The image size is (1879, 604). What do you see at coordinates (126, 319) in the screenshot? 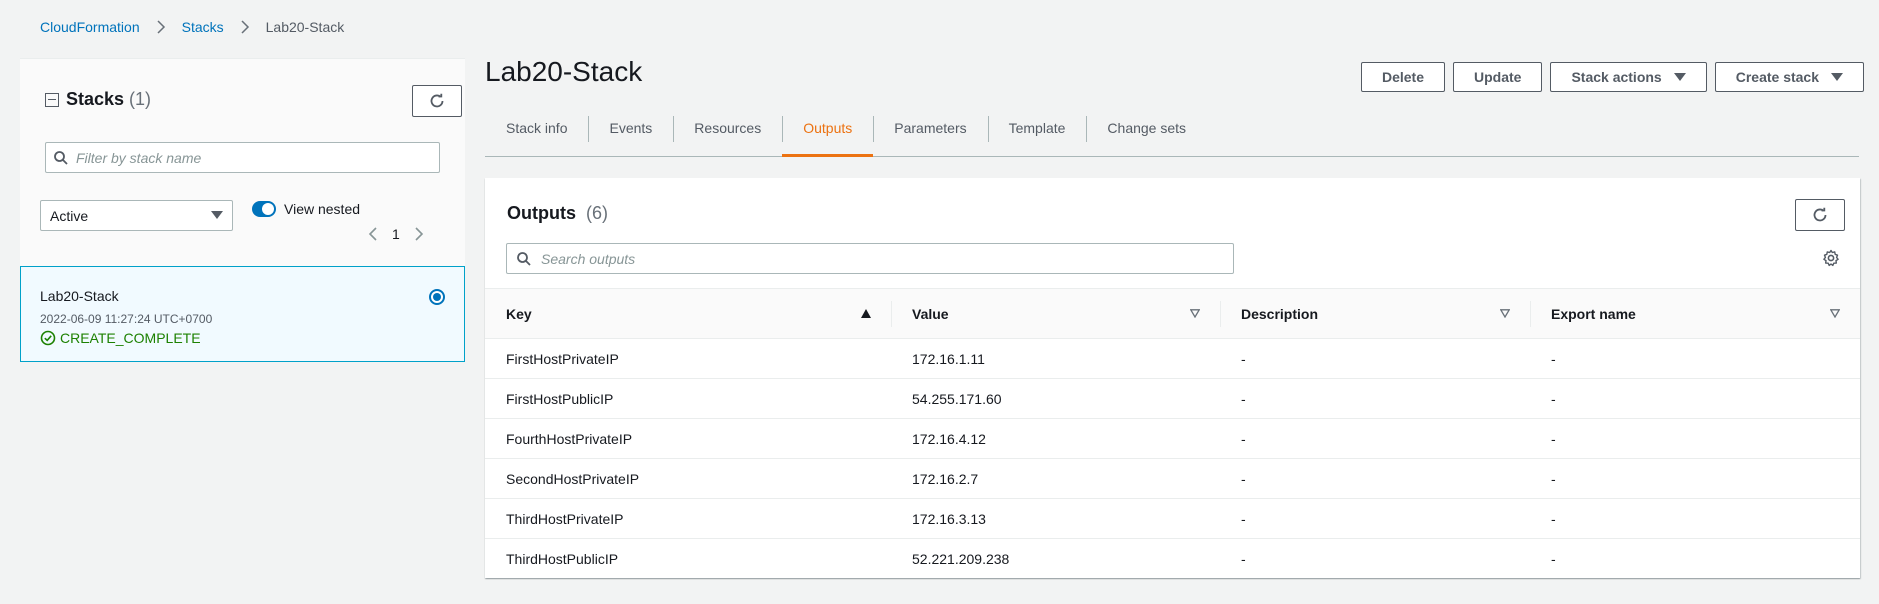
I see `stack-created-time: 2022-06-09 11:27:24 UTC+0700` at bounding box center [126, 319].